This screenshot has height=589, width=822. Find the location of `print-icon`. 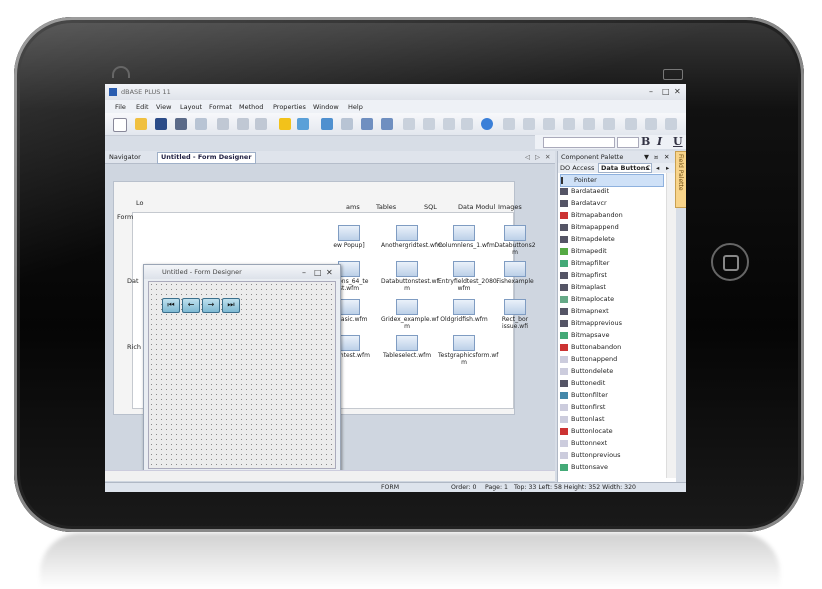

print-icon is located at coordinates (181, 124).